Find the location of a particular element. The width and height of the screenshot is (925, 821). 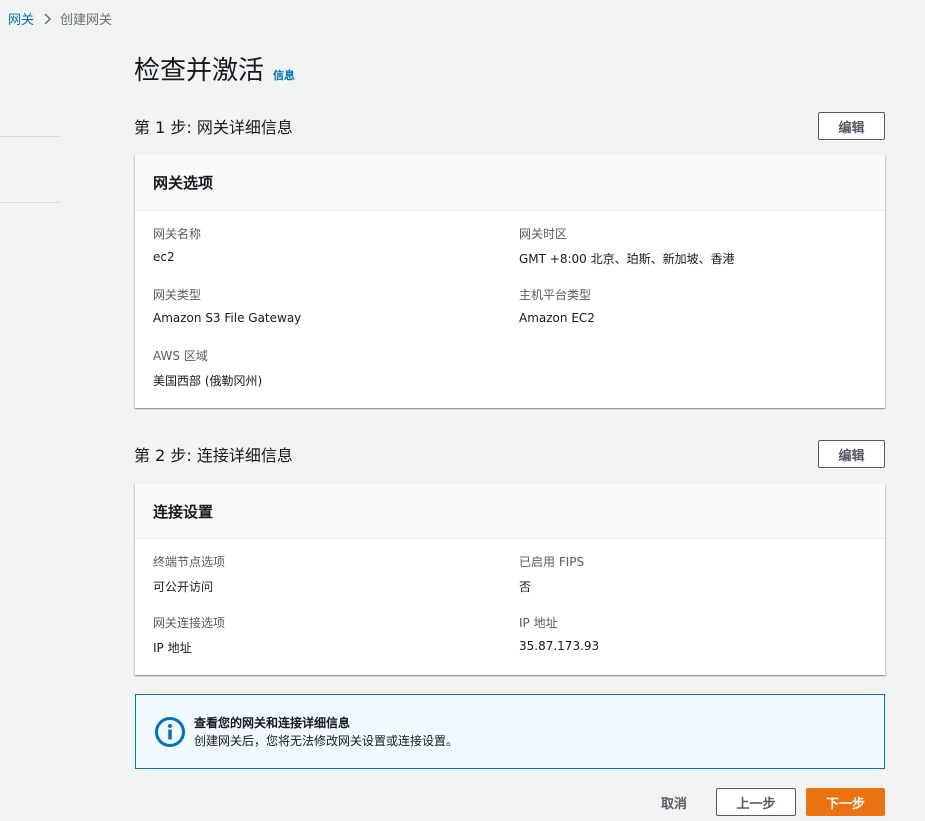

page-title: 检查并激活 is located at coordinates (199, 71).